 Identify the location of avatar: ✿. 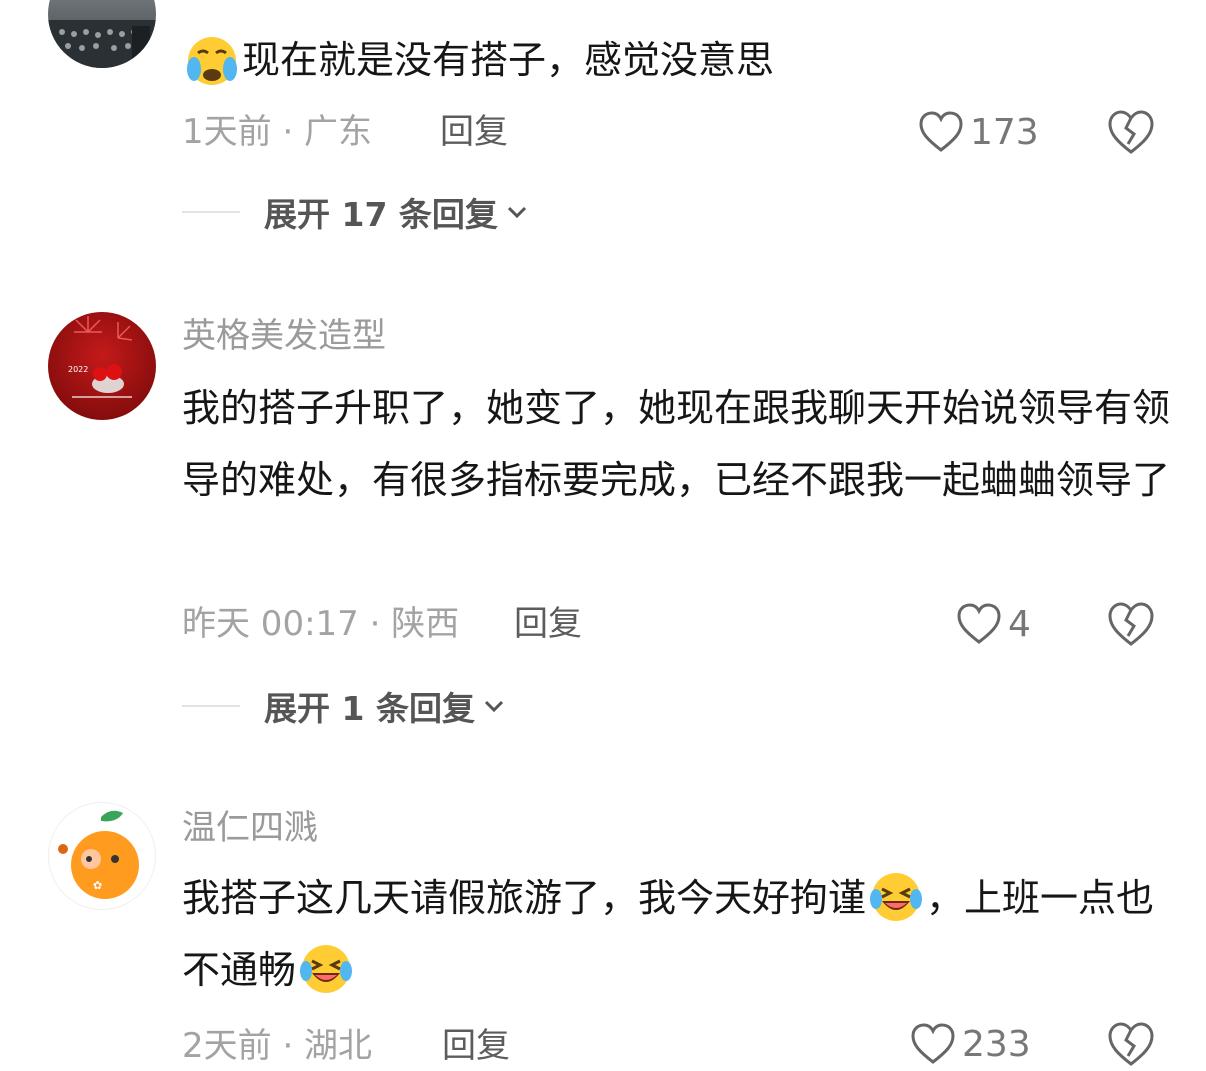
(102, 856).